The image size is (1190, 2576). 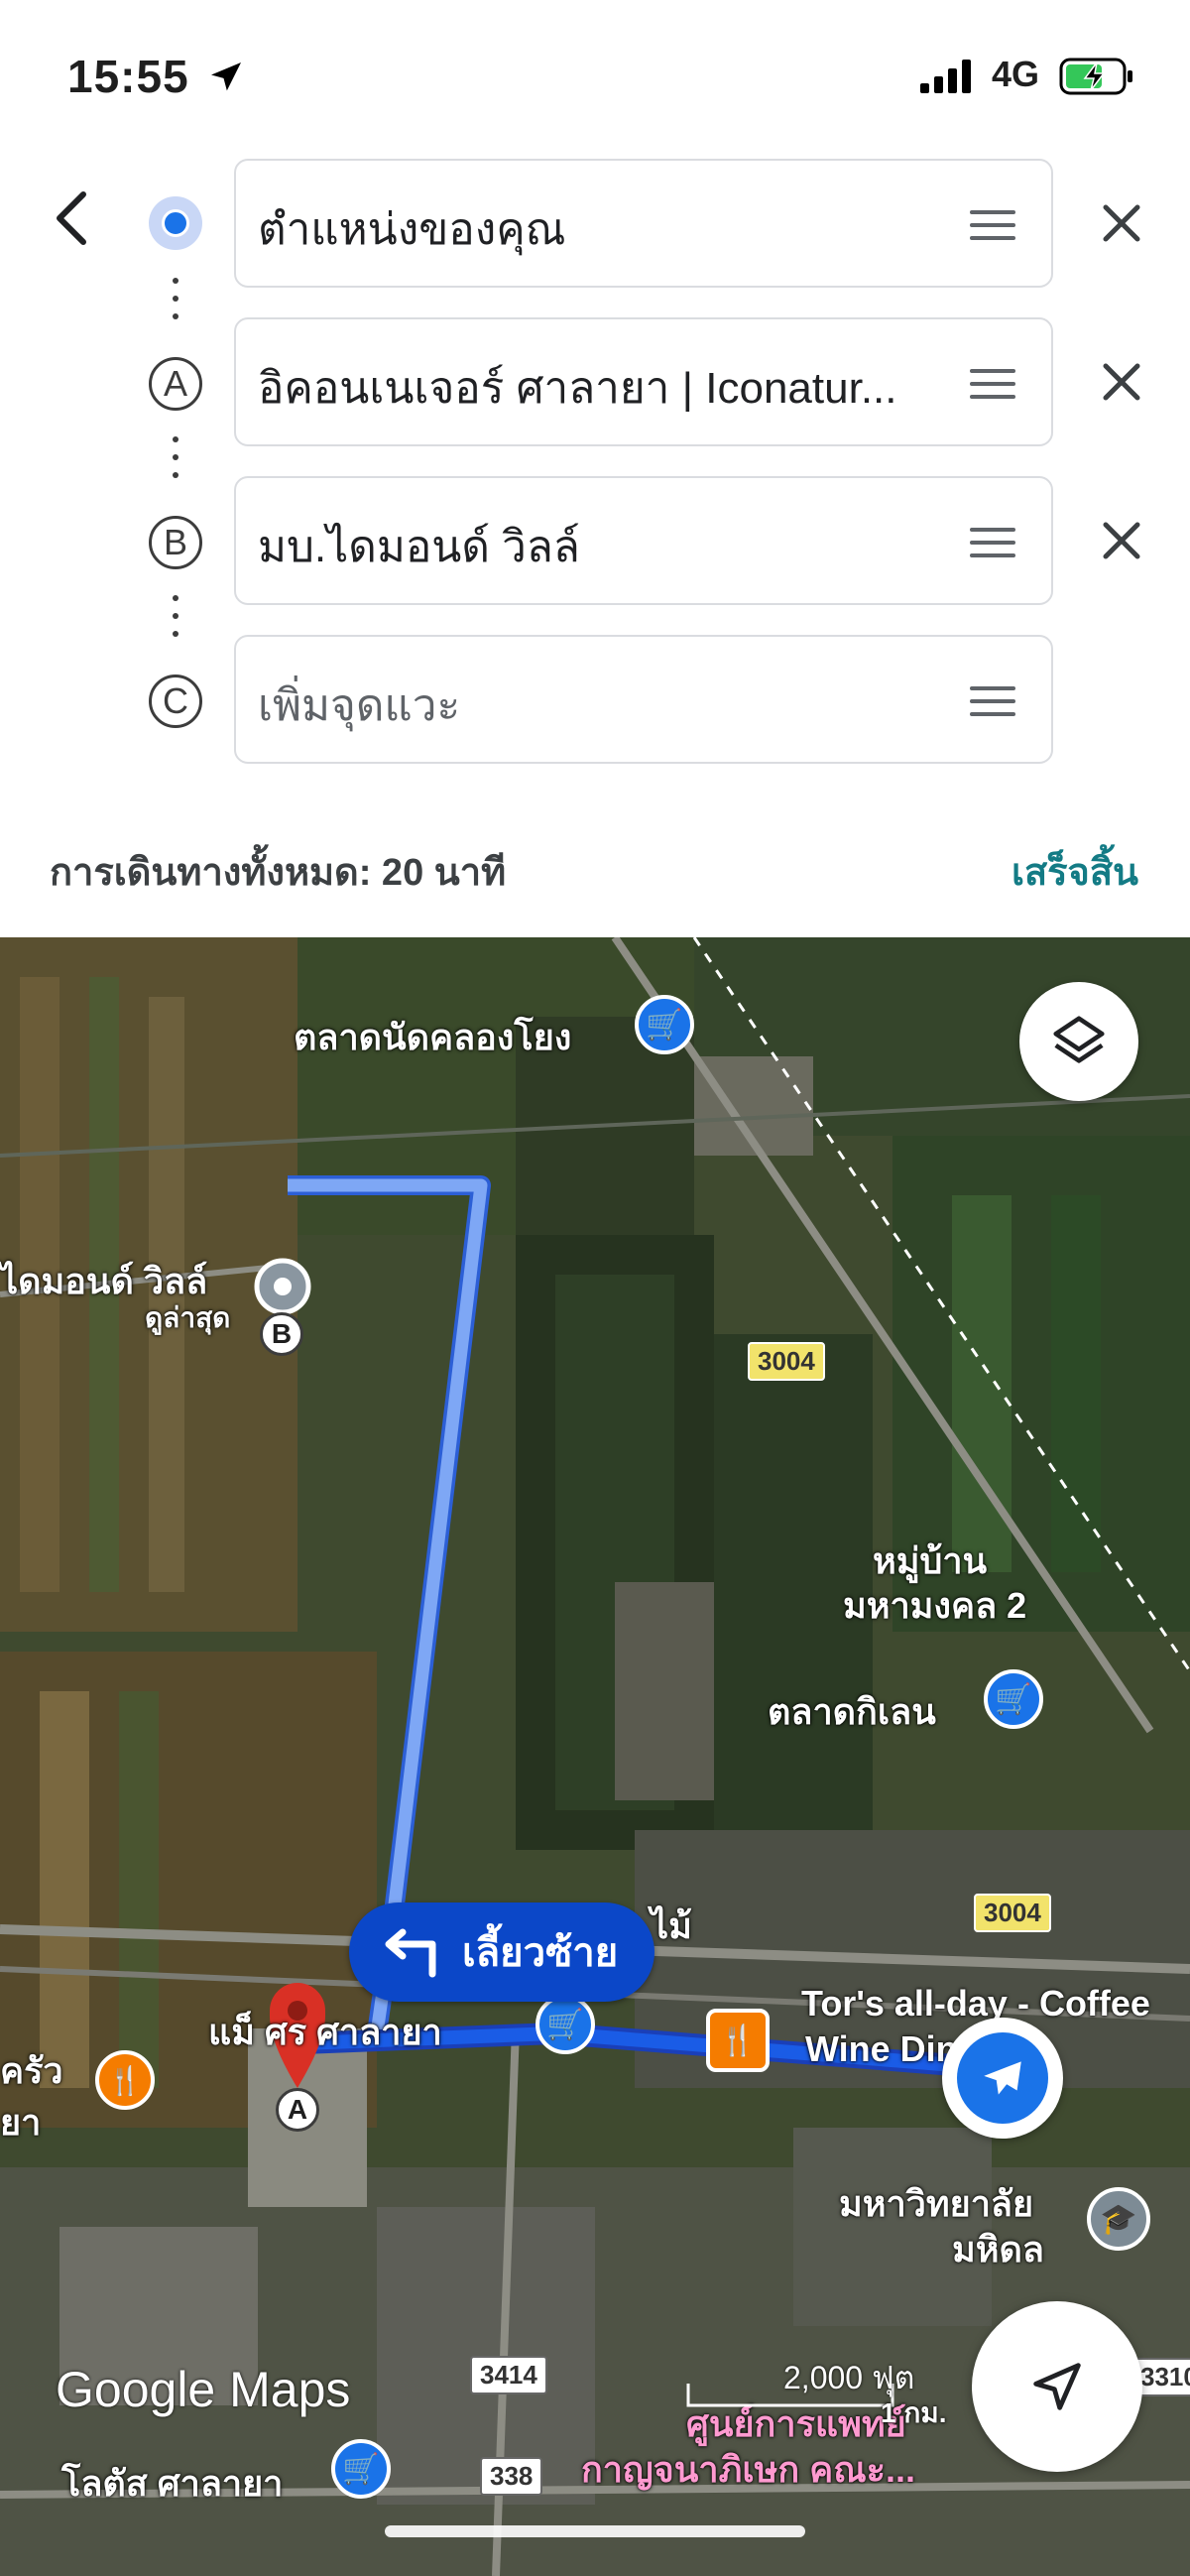 I want to click on scale-feet-label: 2,000 ฟุต, so click(x=849, y=2377).